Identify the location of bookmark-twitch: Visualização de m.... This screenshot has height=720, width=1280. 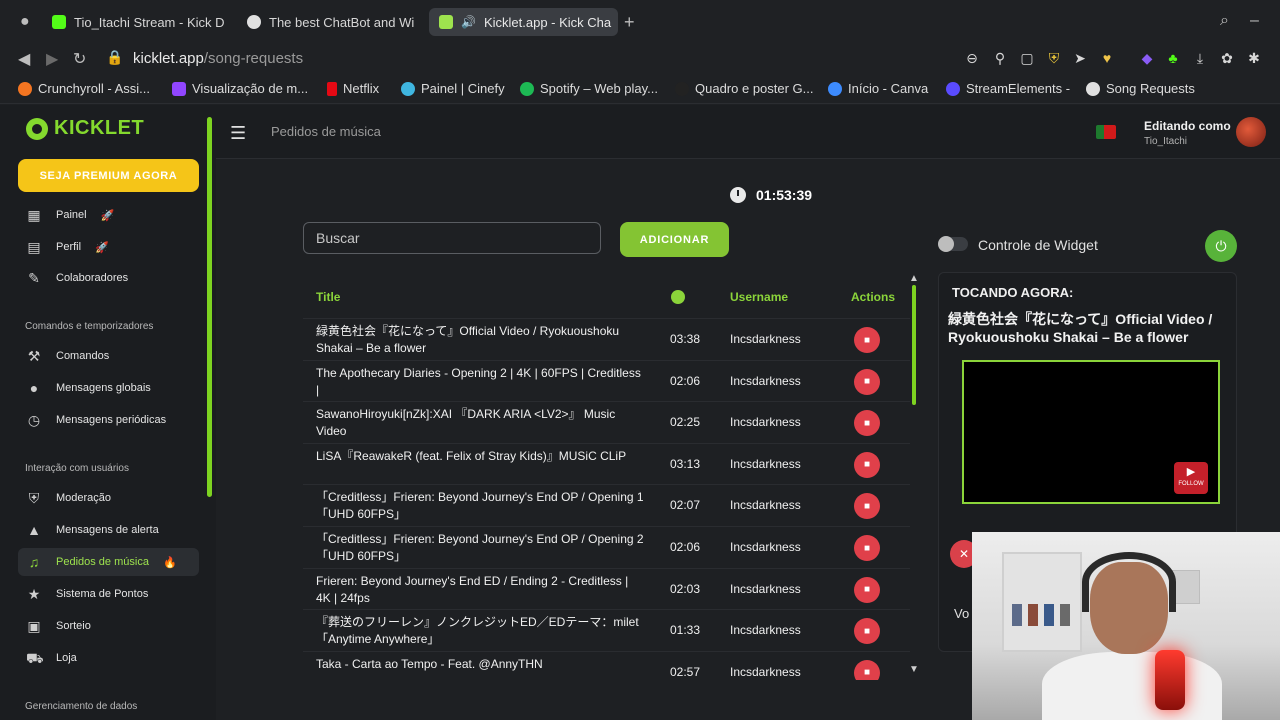
(240, 88).